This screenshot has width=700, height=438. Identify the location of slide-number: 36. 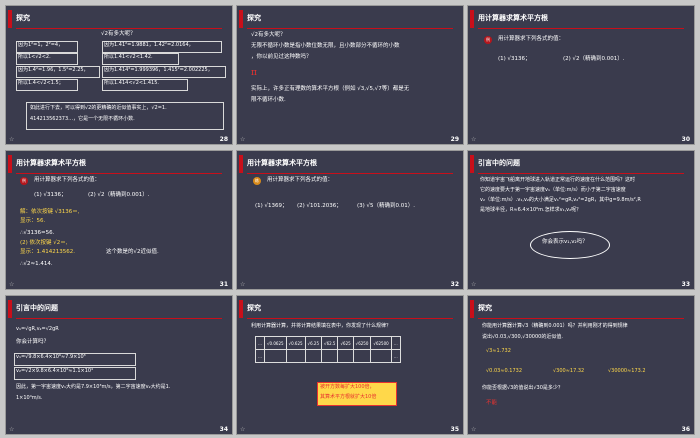
(685, 429).